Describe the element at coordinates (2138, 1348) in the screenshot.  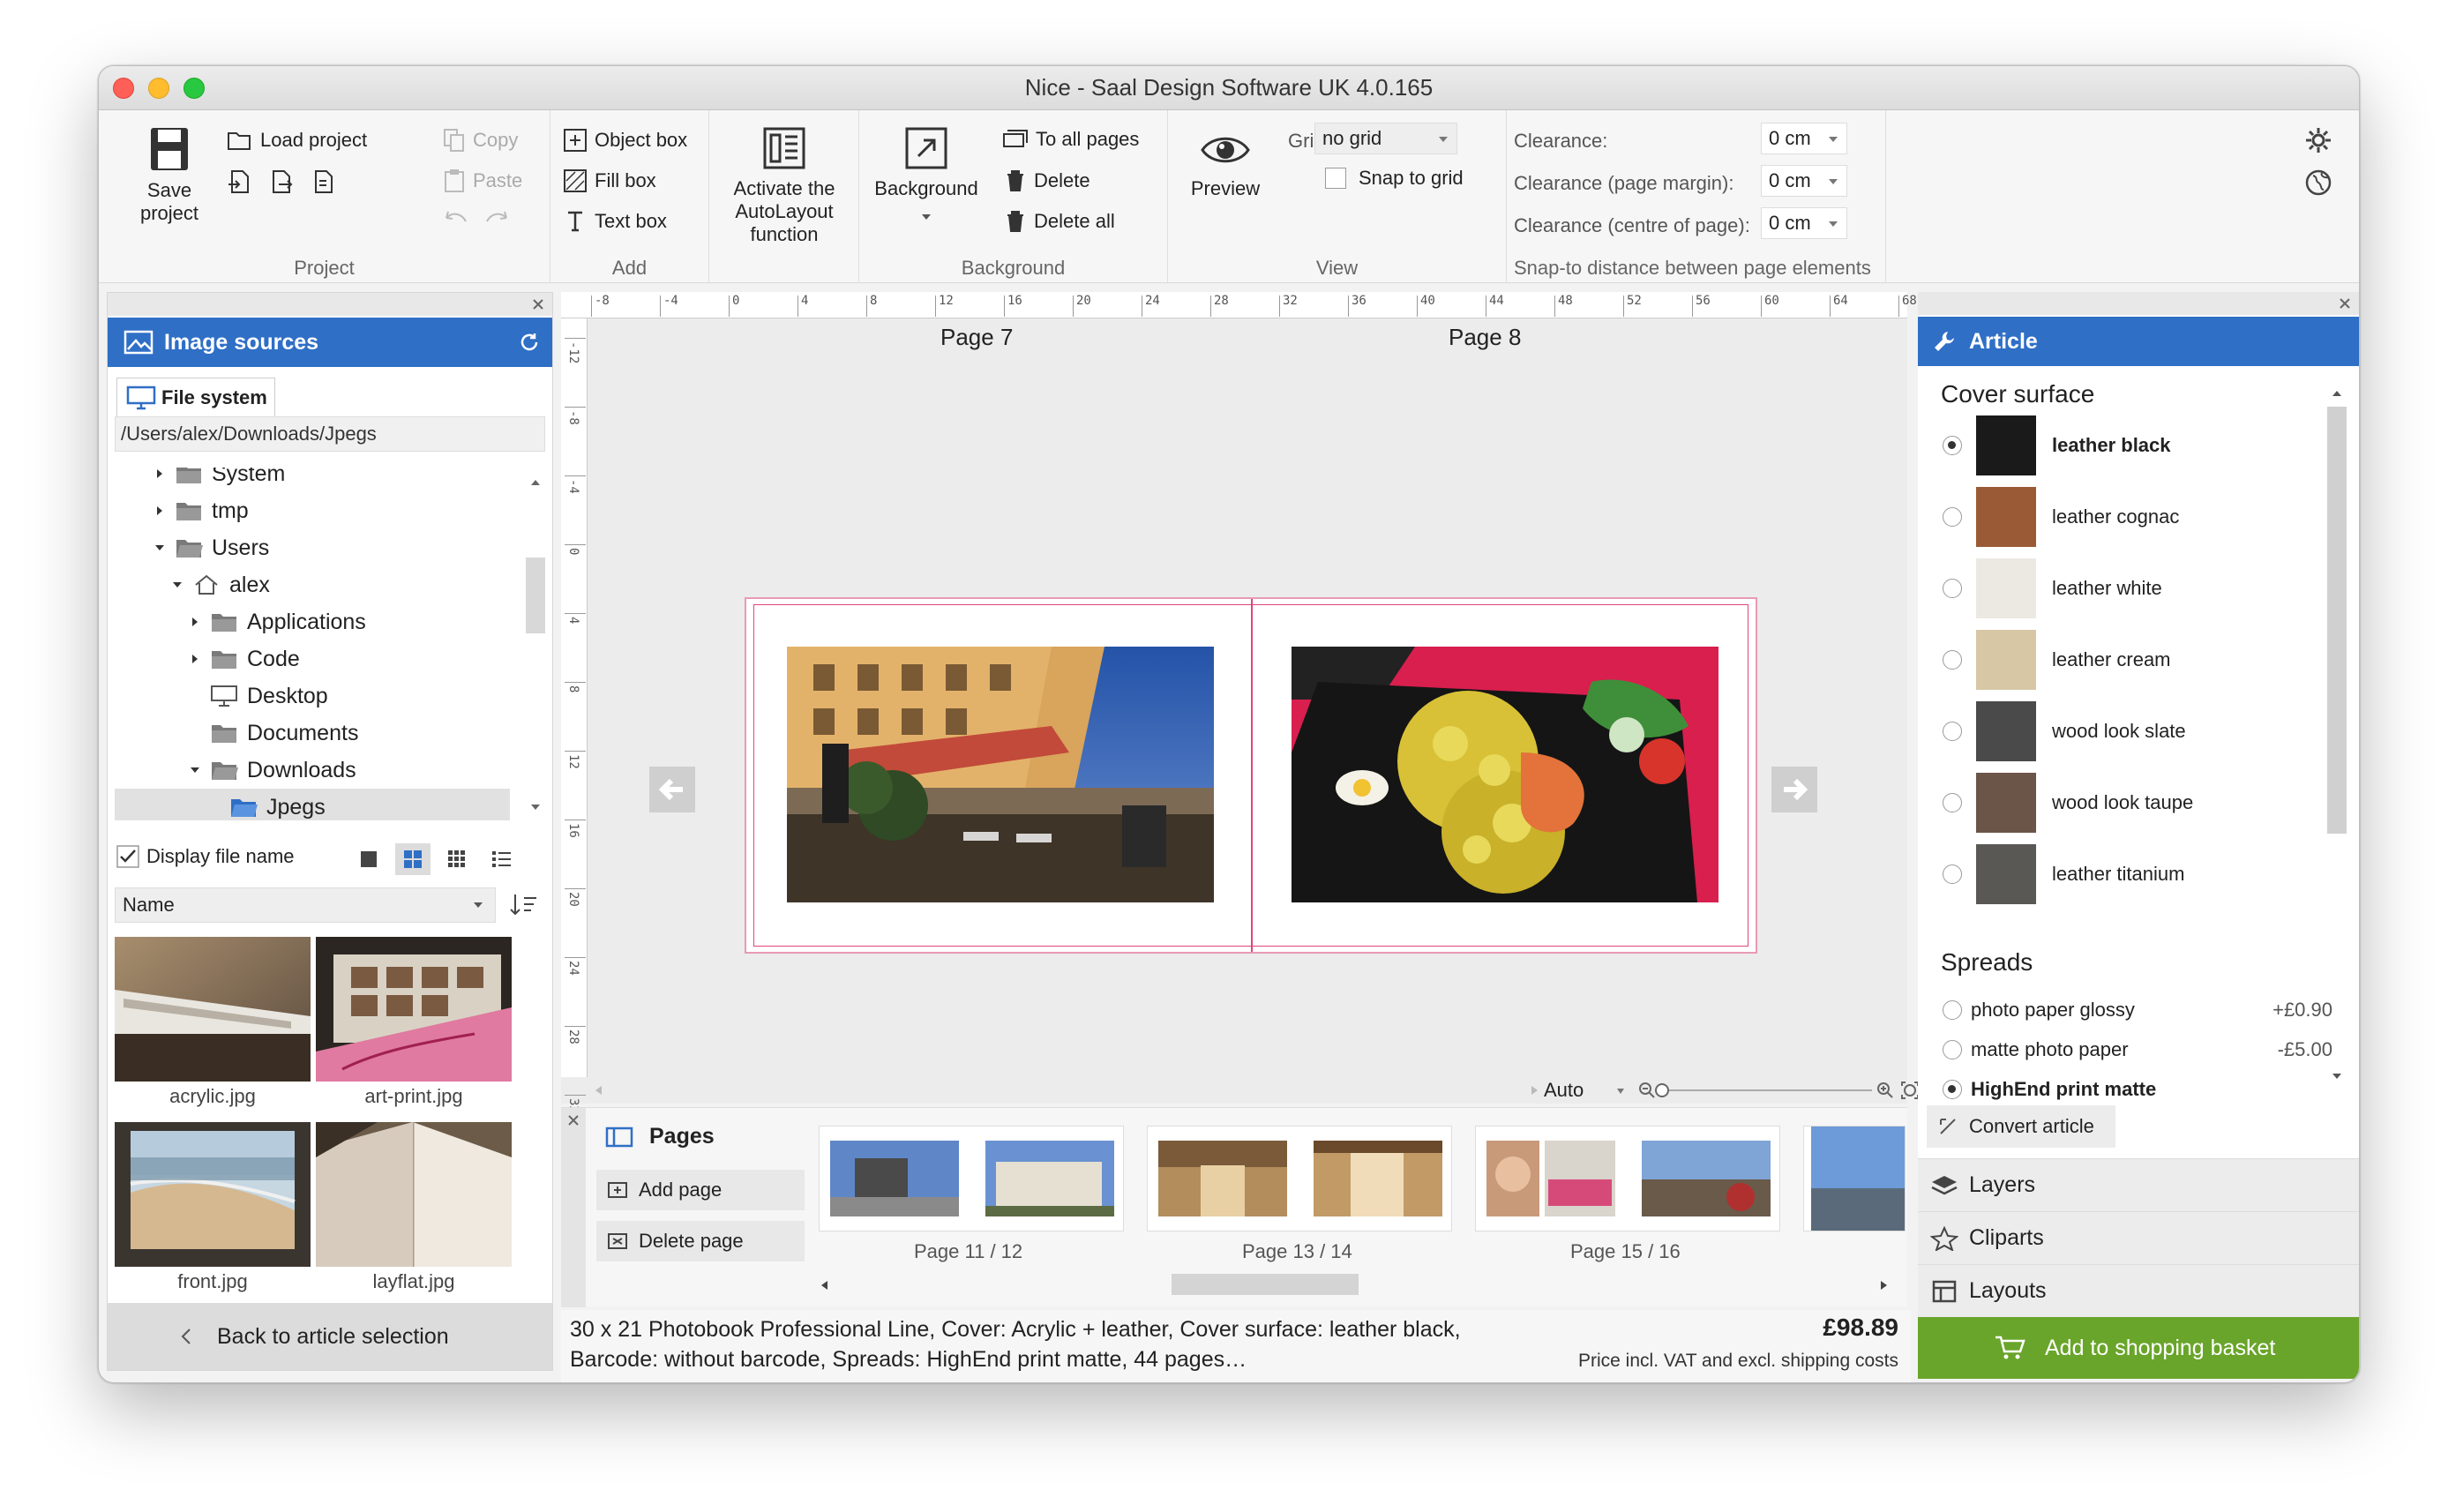
I see `add-to-basket-button: Add to shopping basket` at that location.